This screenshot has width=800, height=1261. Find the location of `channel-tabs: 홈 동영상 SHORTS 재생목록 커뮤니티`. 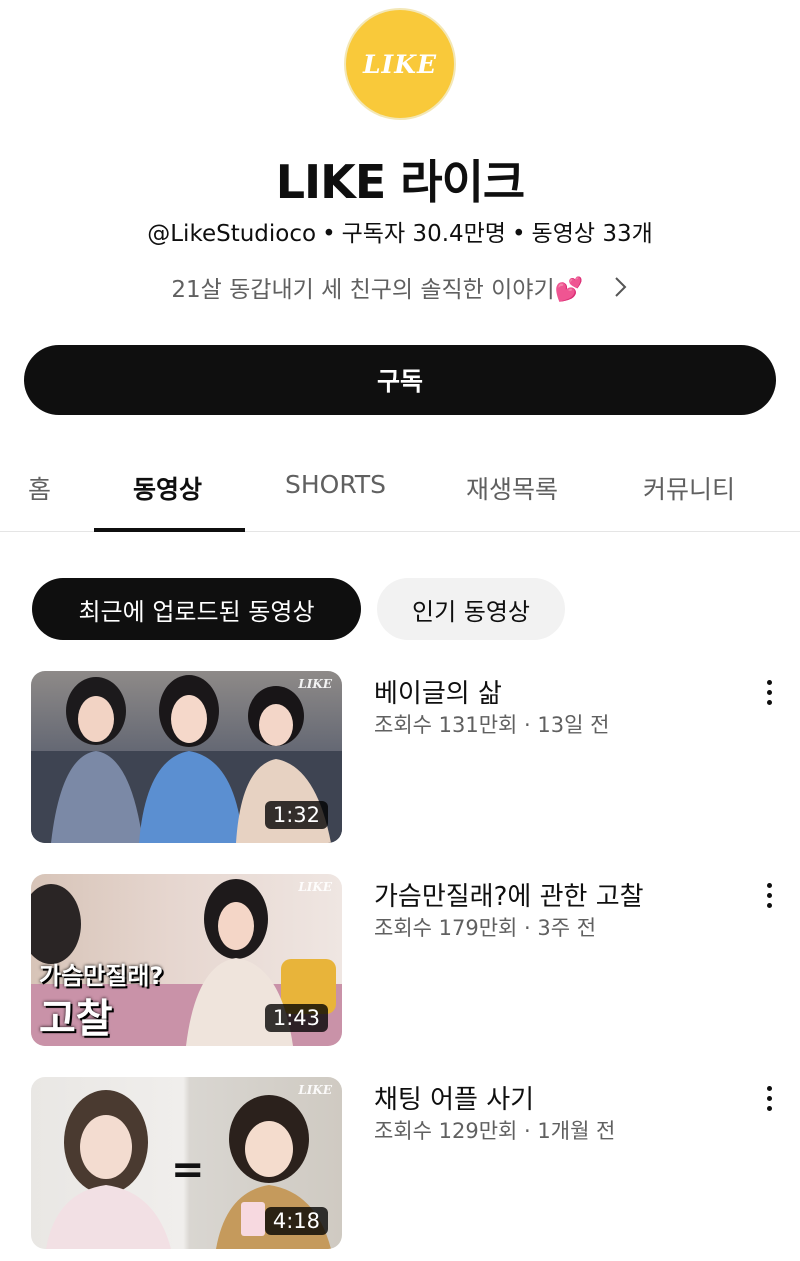

channel-tabs: 홈 동영상 SHORTS 재생목록 커뮤니티 is located at coordinates (400, 486).